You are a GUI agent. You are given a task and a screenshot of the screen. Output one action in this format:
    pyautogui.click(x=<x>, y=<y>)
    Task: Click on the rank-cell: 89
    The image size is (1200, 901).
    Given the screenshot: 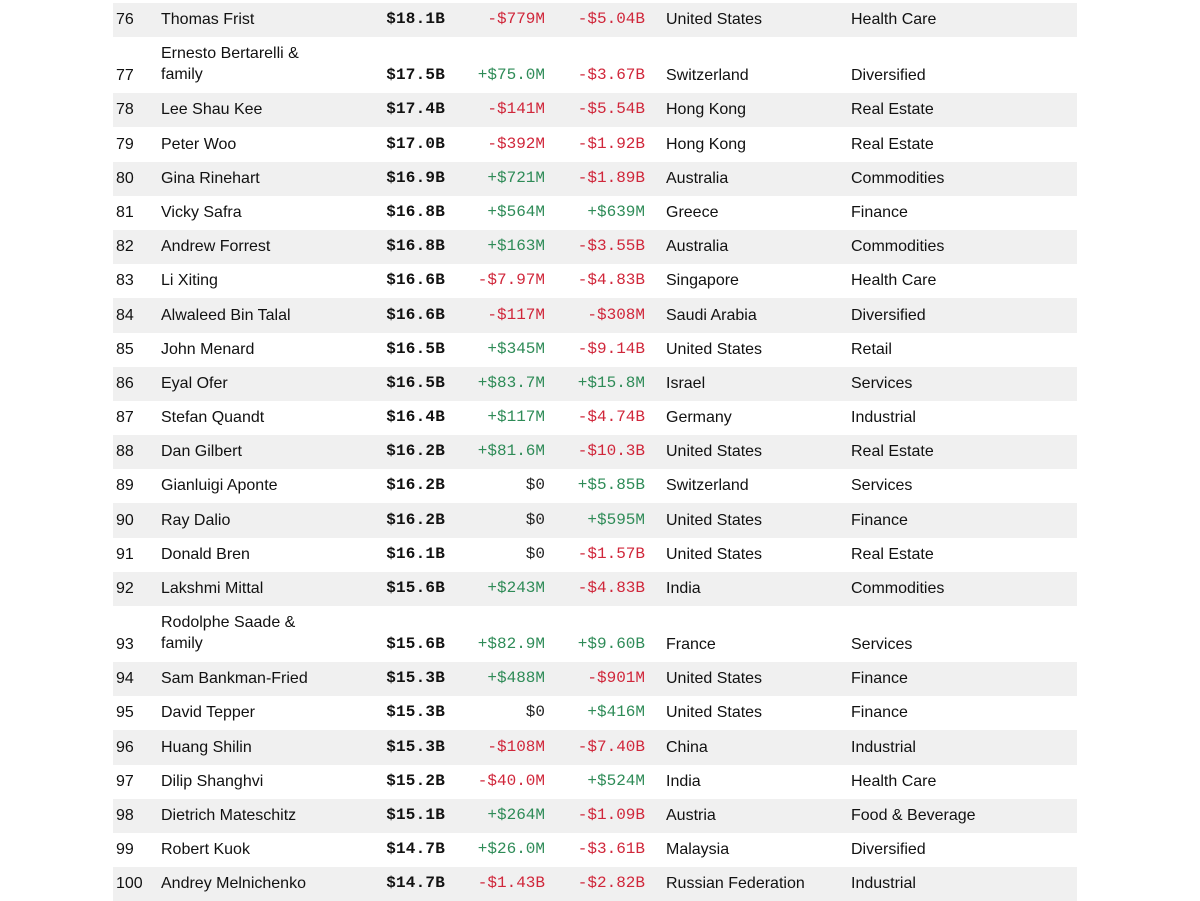 What is the action you would take?
    pyautogui.click(x=125, y=486)
    